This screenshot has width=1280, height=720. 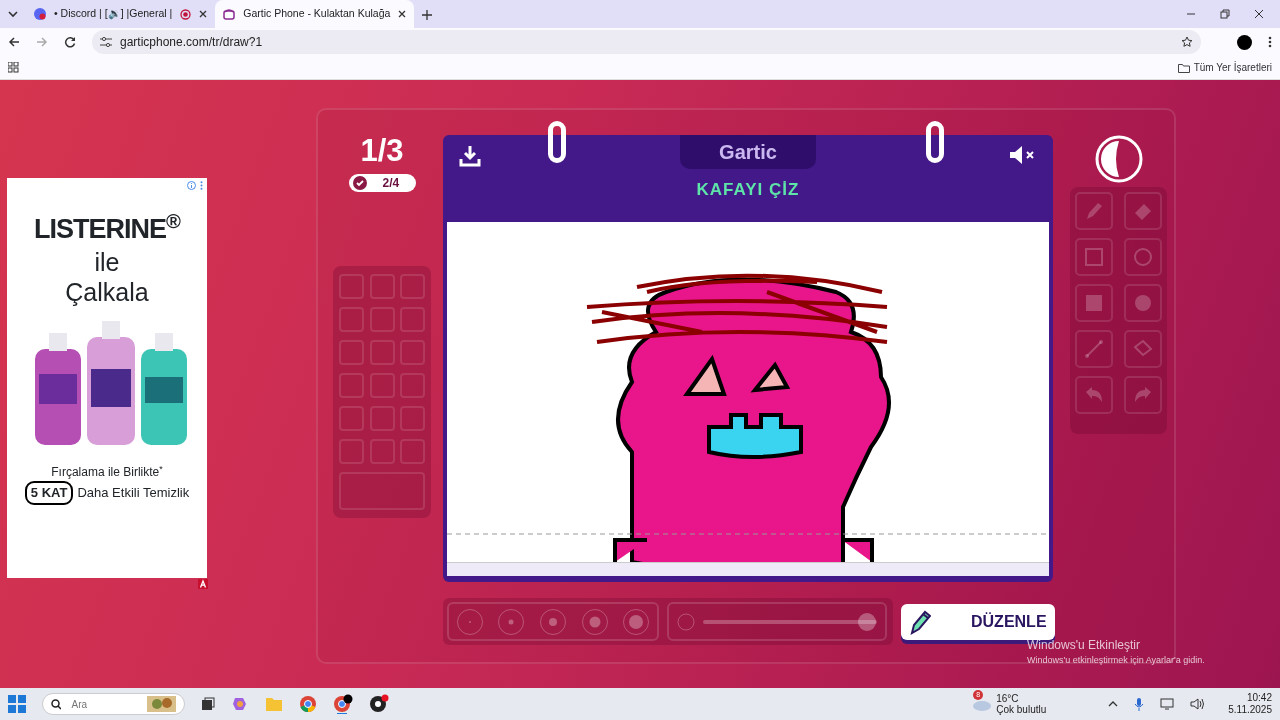 I want to click on search-icon, so click(x=56, y=704).